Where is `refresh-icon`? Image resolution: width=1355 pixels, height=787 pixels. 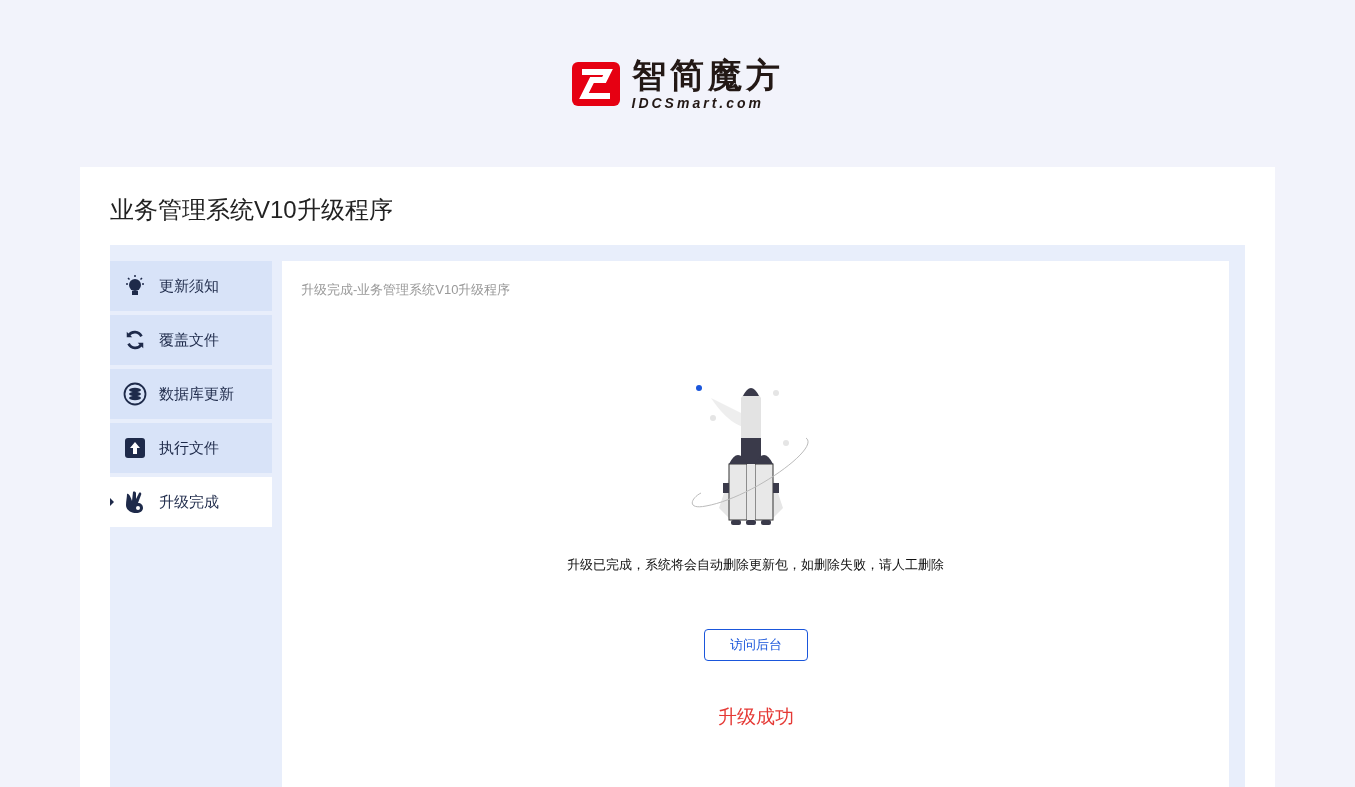 refresh-icon is located at coordinates (135, 340).